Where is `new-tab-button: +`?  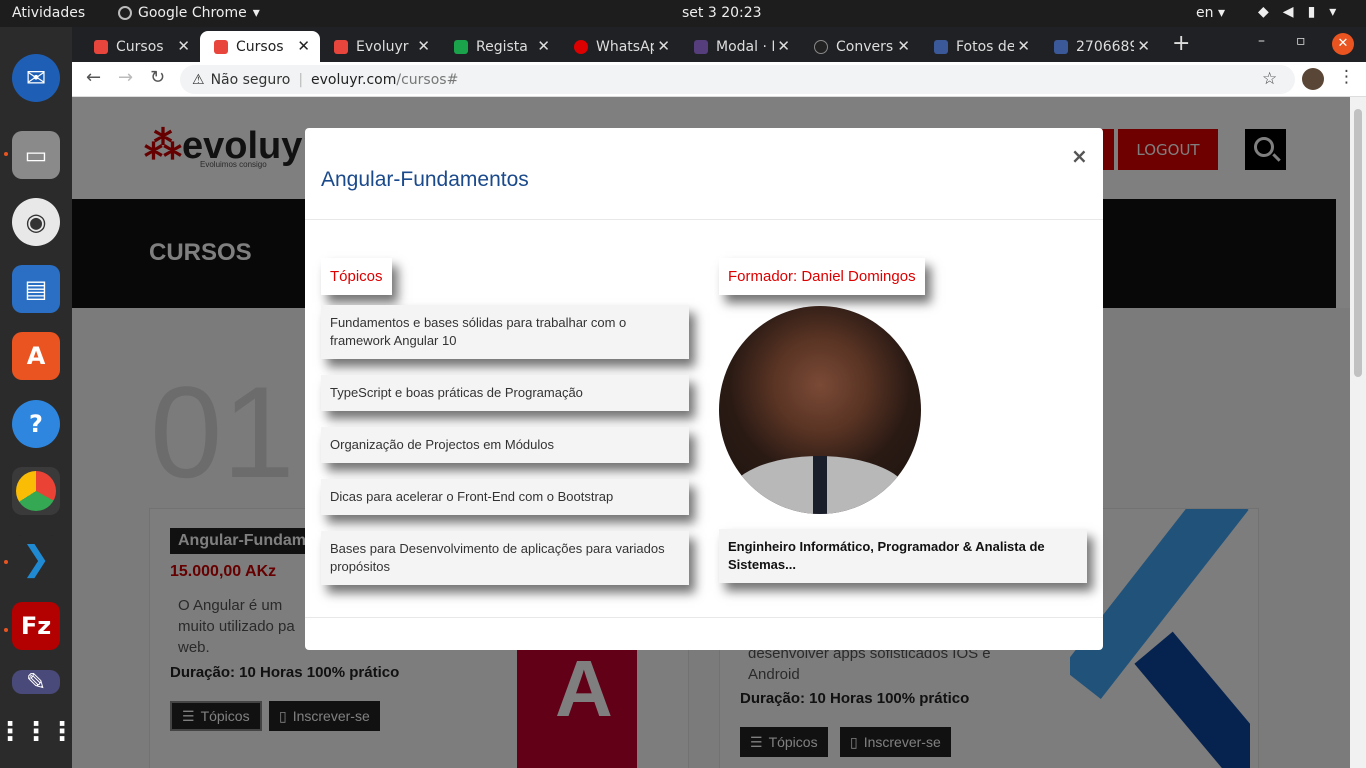
new-tab-button: + is located at coordinates (1181, 43).